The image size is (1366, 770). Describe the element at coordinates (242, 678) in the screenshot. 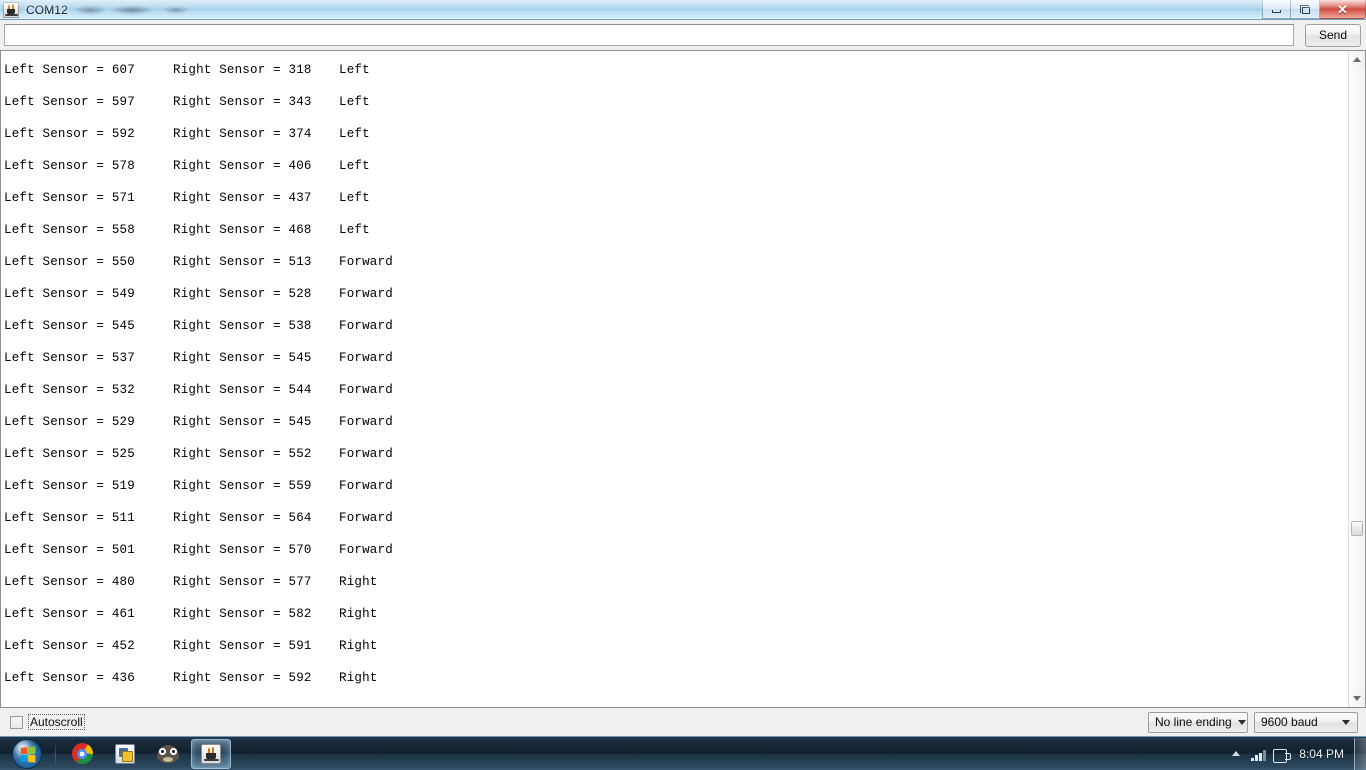

I see `right-sensor-value: Right Sensor = 592` at that location.